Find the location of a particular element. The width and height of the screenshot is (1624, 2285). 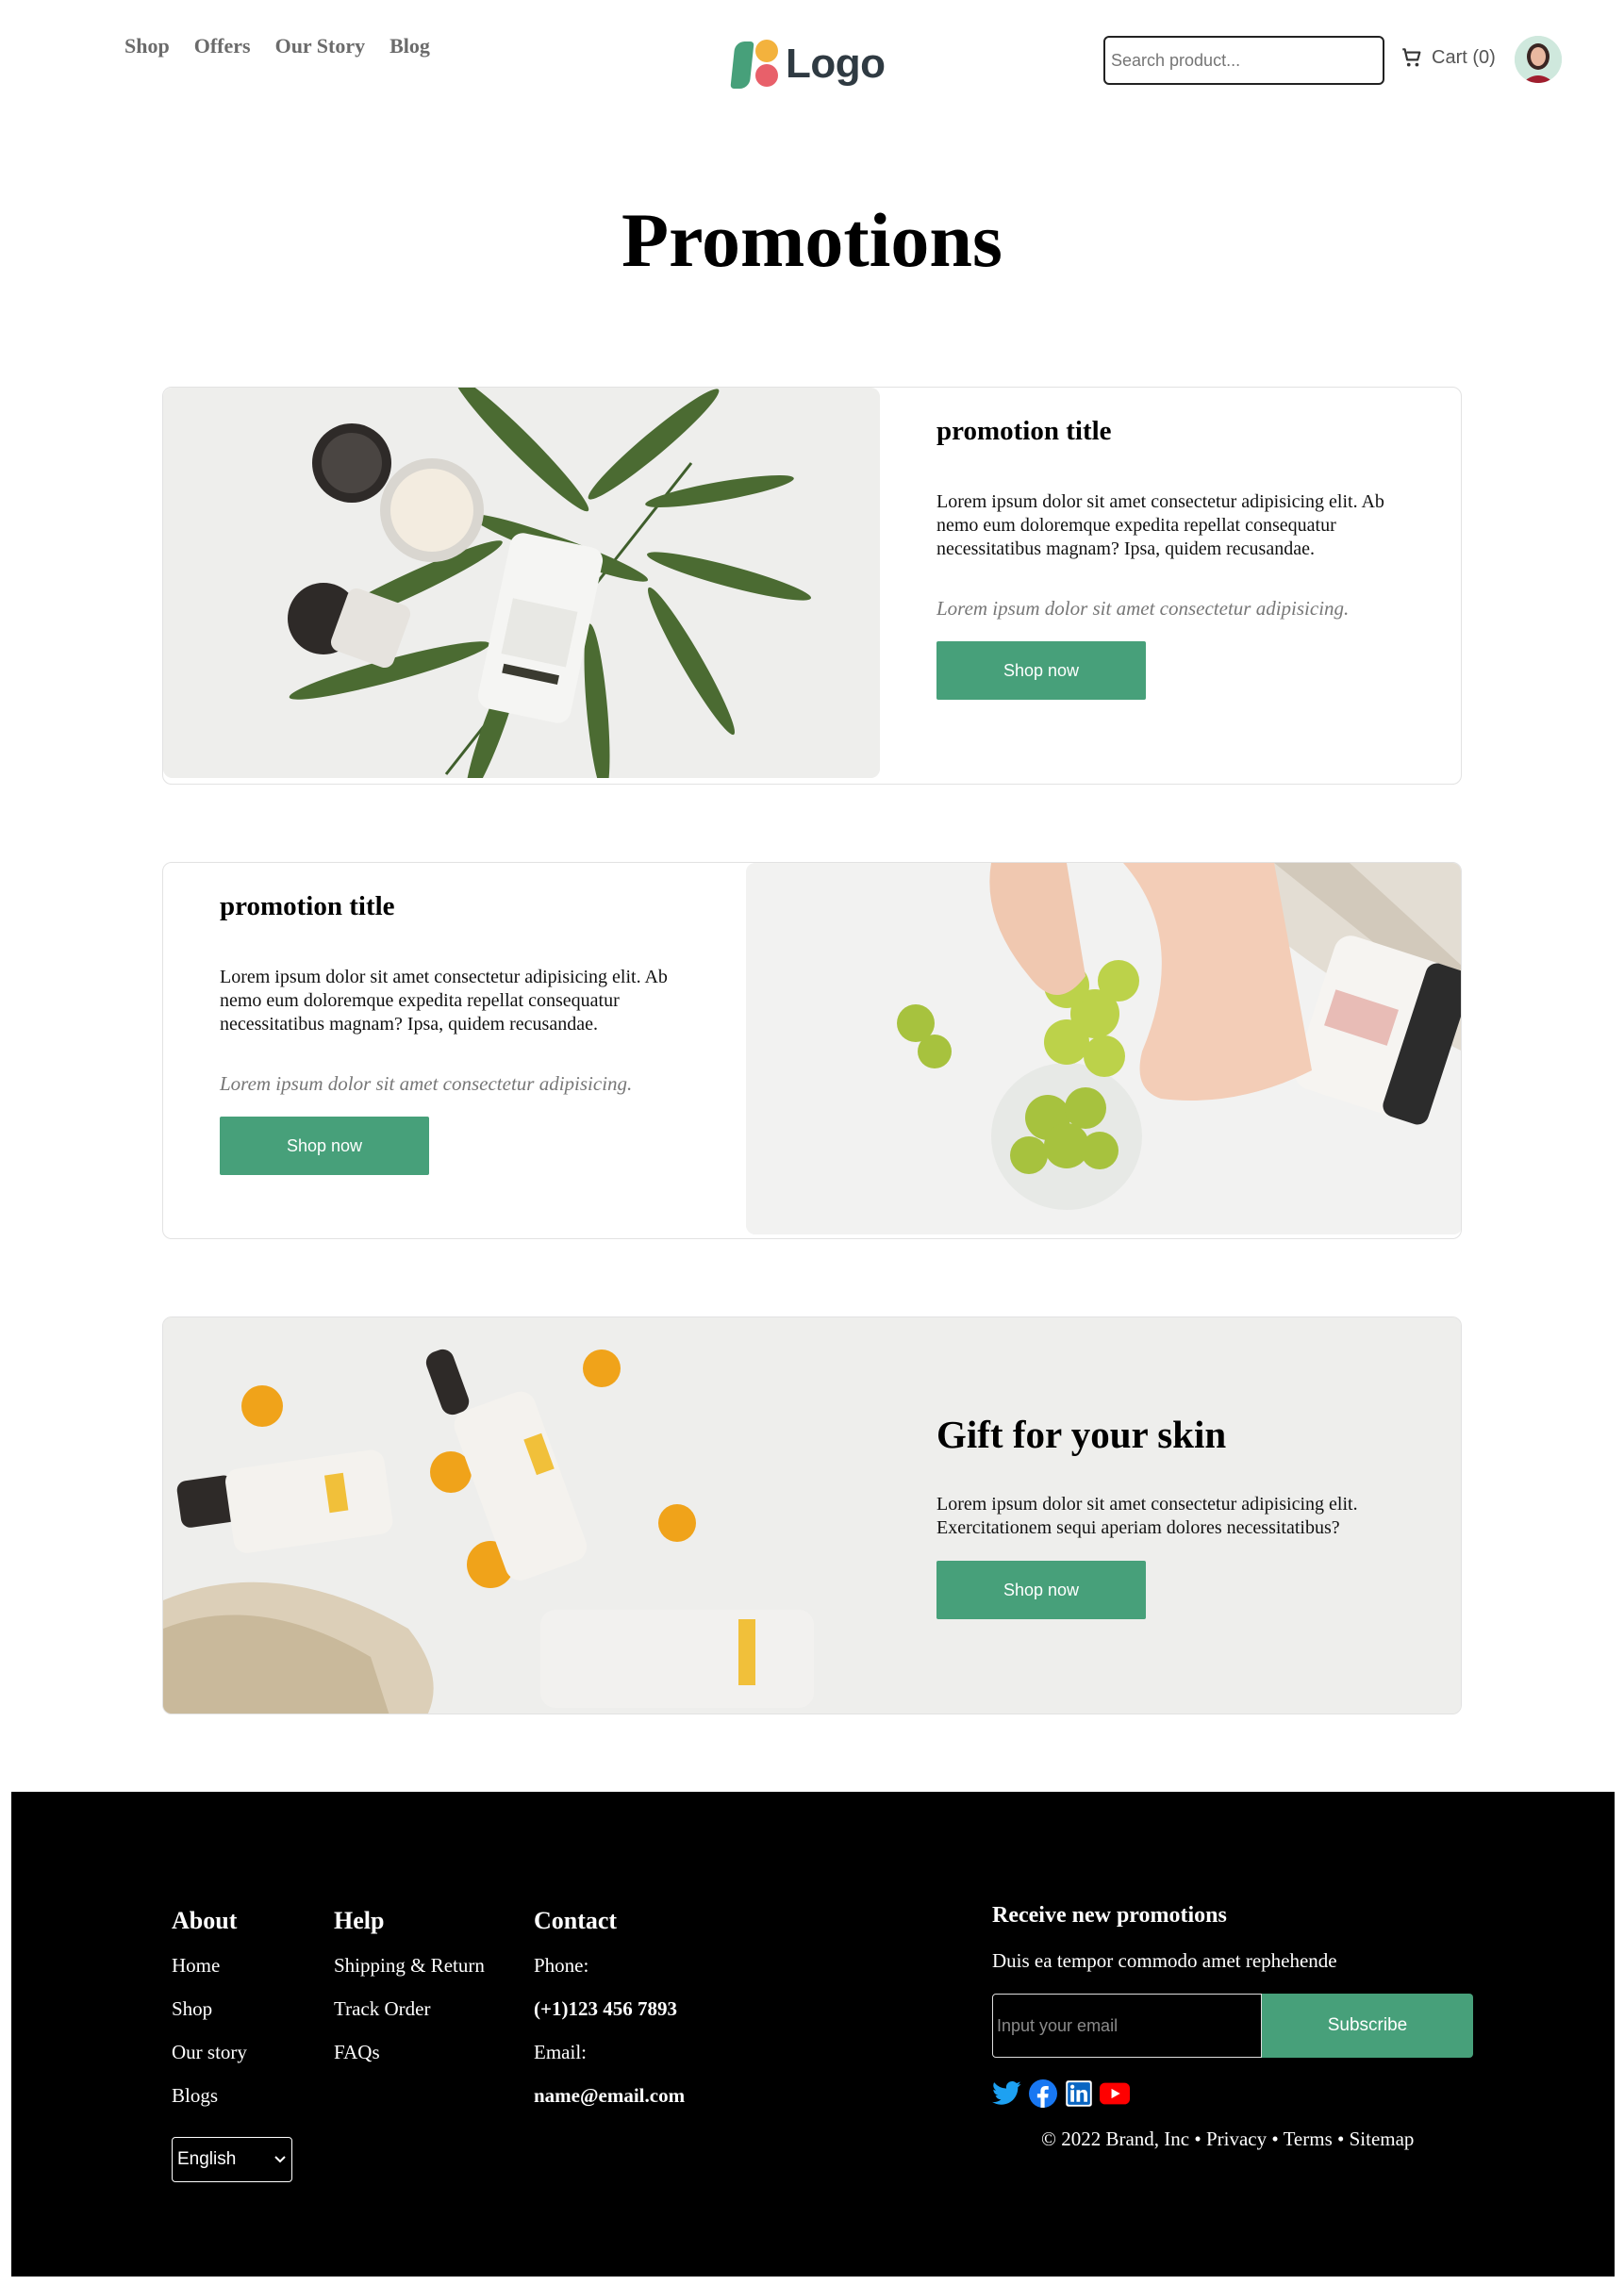

nav-blog: Blog is located at coordinates (409, 46).